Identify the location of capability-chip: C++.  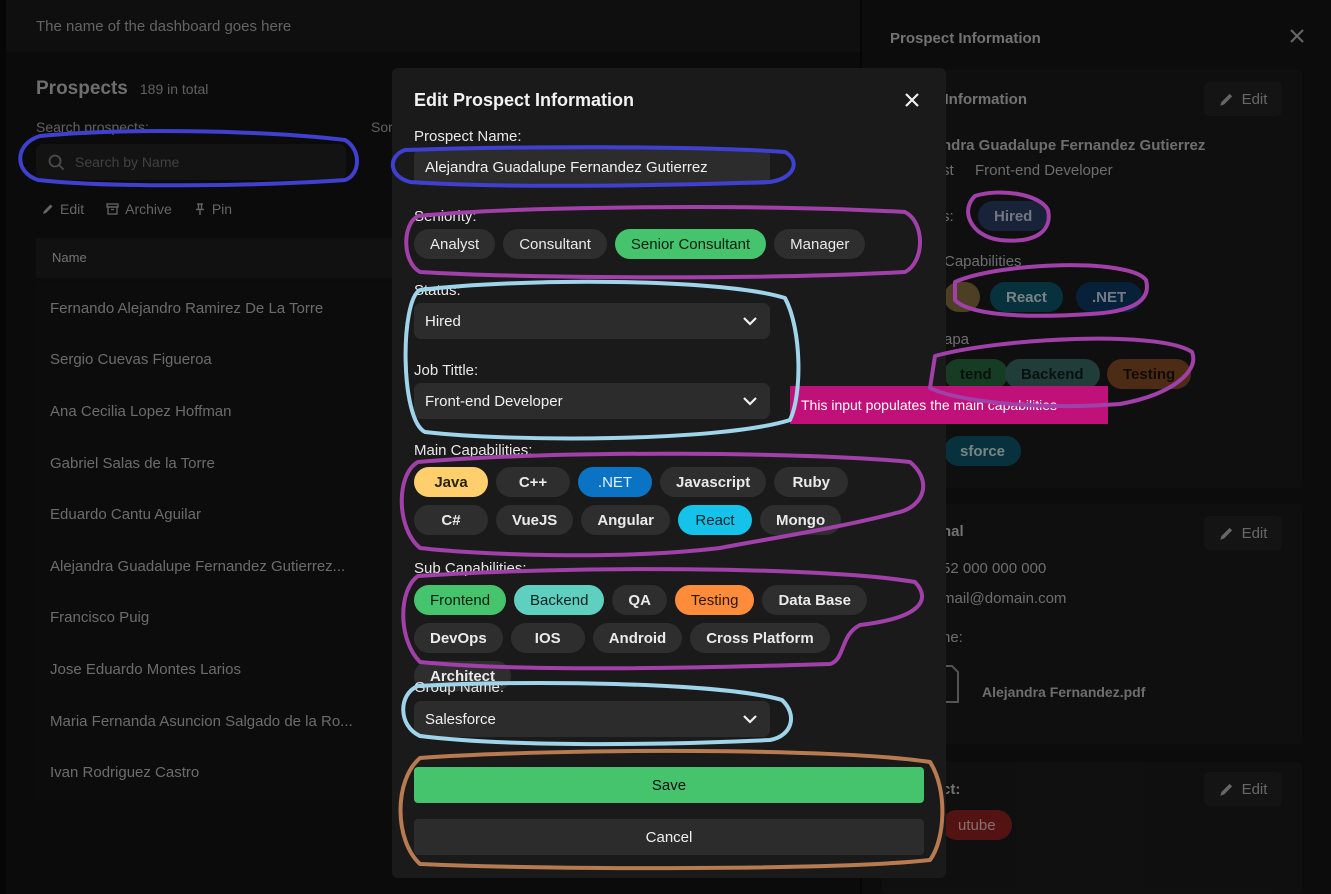
(533, 482).